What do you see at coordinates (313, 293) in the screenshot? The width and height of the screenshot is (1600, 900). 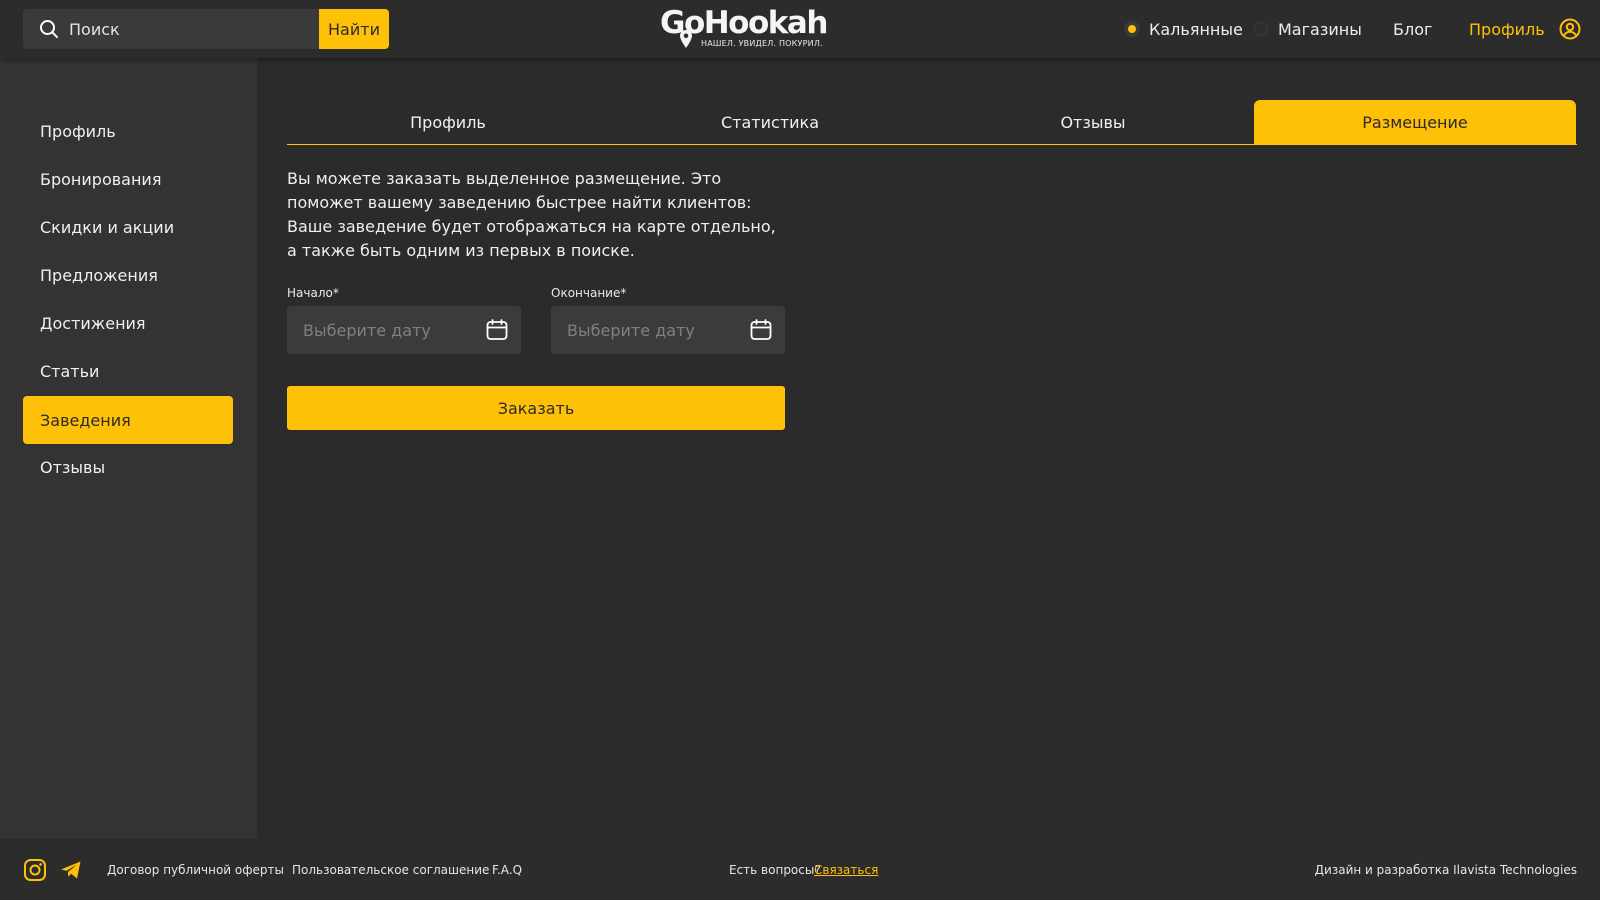 I see `start-date-label: Начало*` at bounding box center [313, 293].